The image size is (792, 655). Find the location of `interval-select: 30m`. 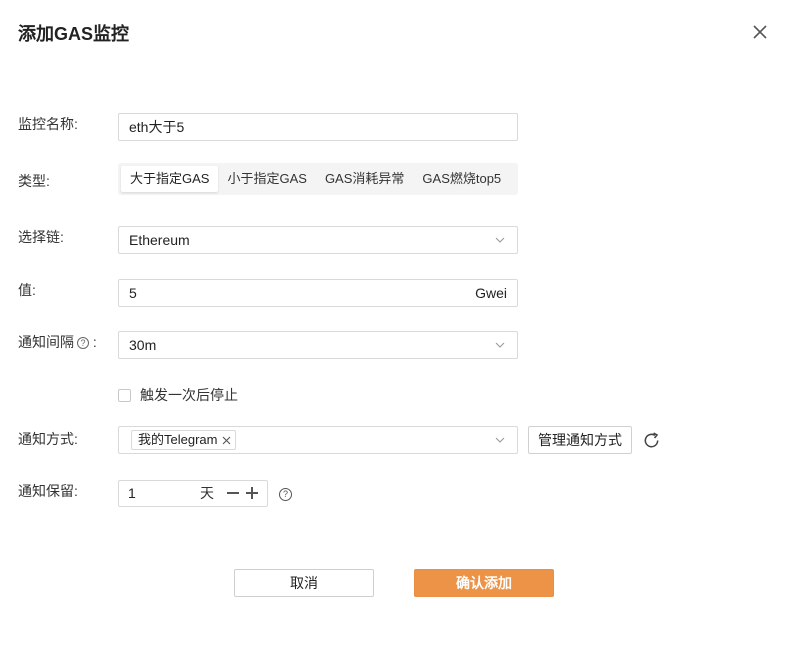

interval-select: 30m is located at coordinates (318, 345).